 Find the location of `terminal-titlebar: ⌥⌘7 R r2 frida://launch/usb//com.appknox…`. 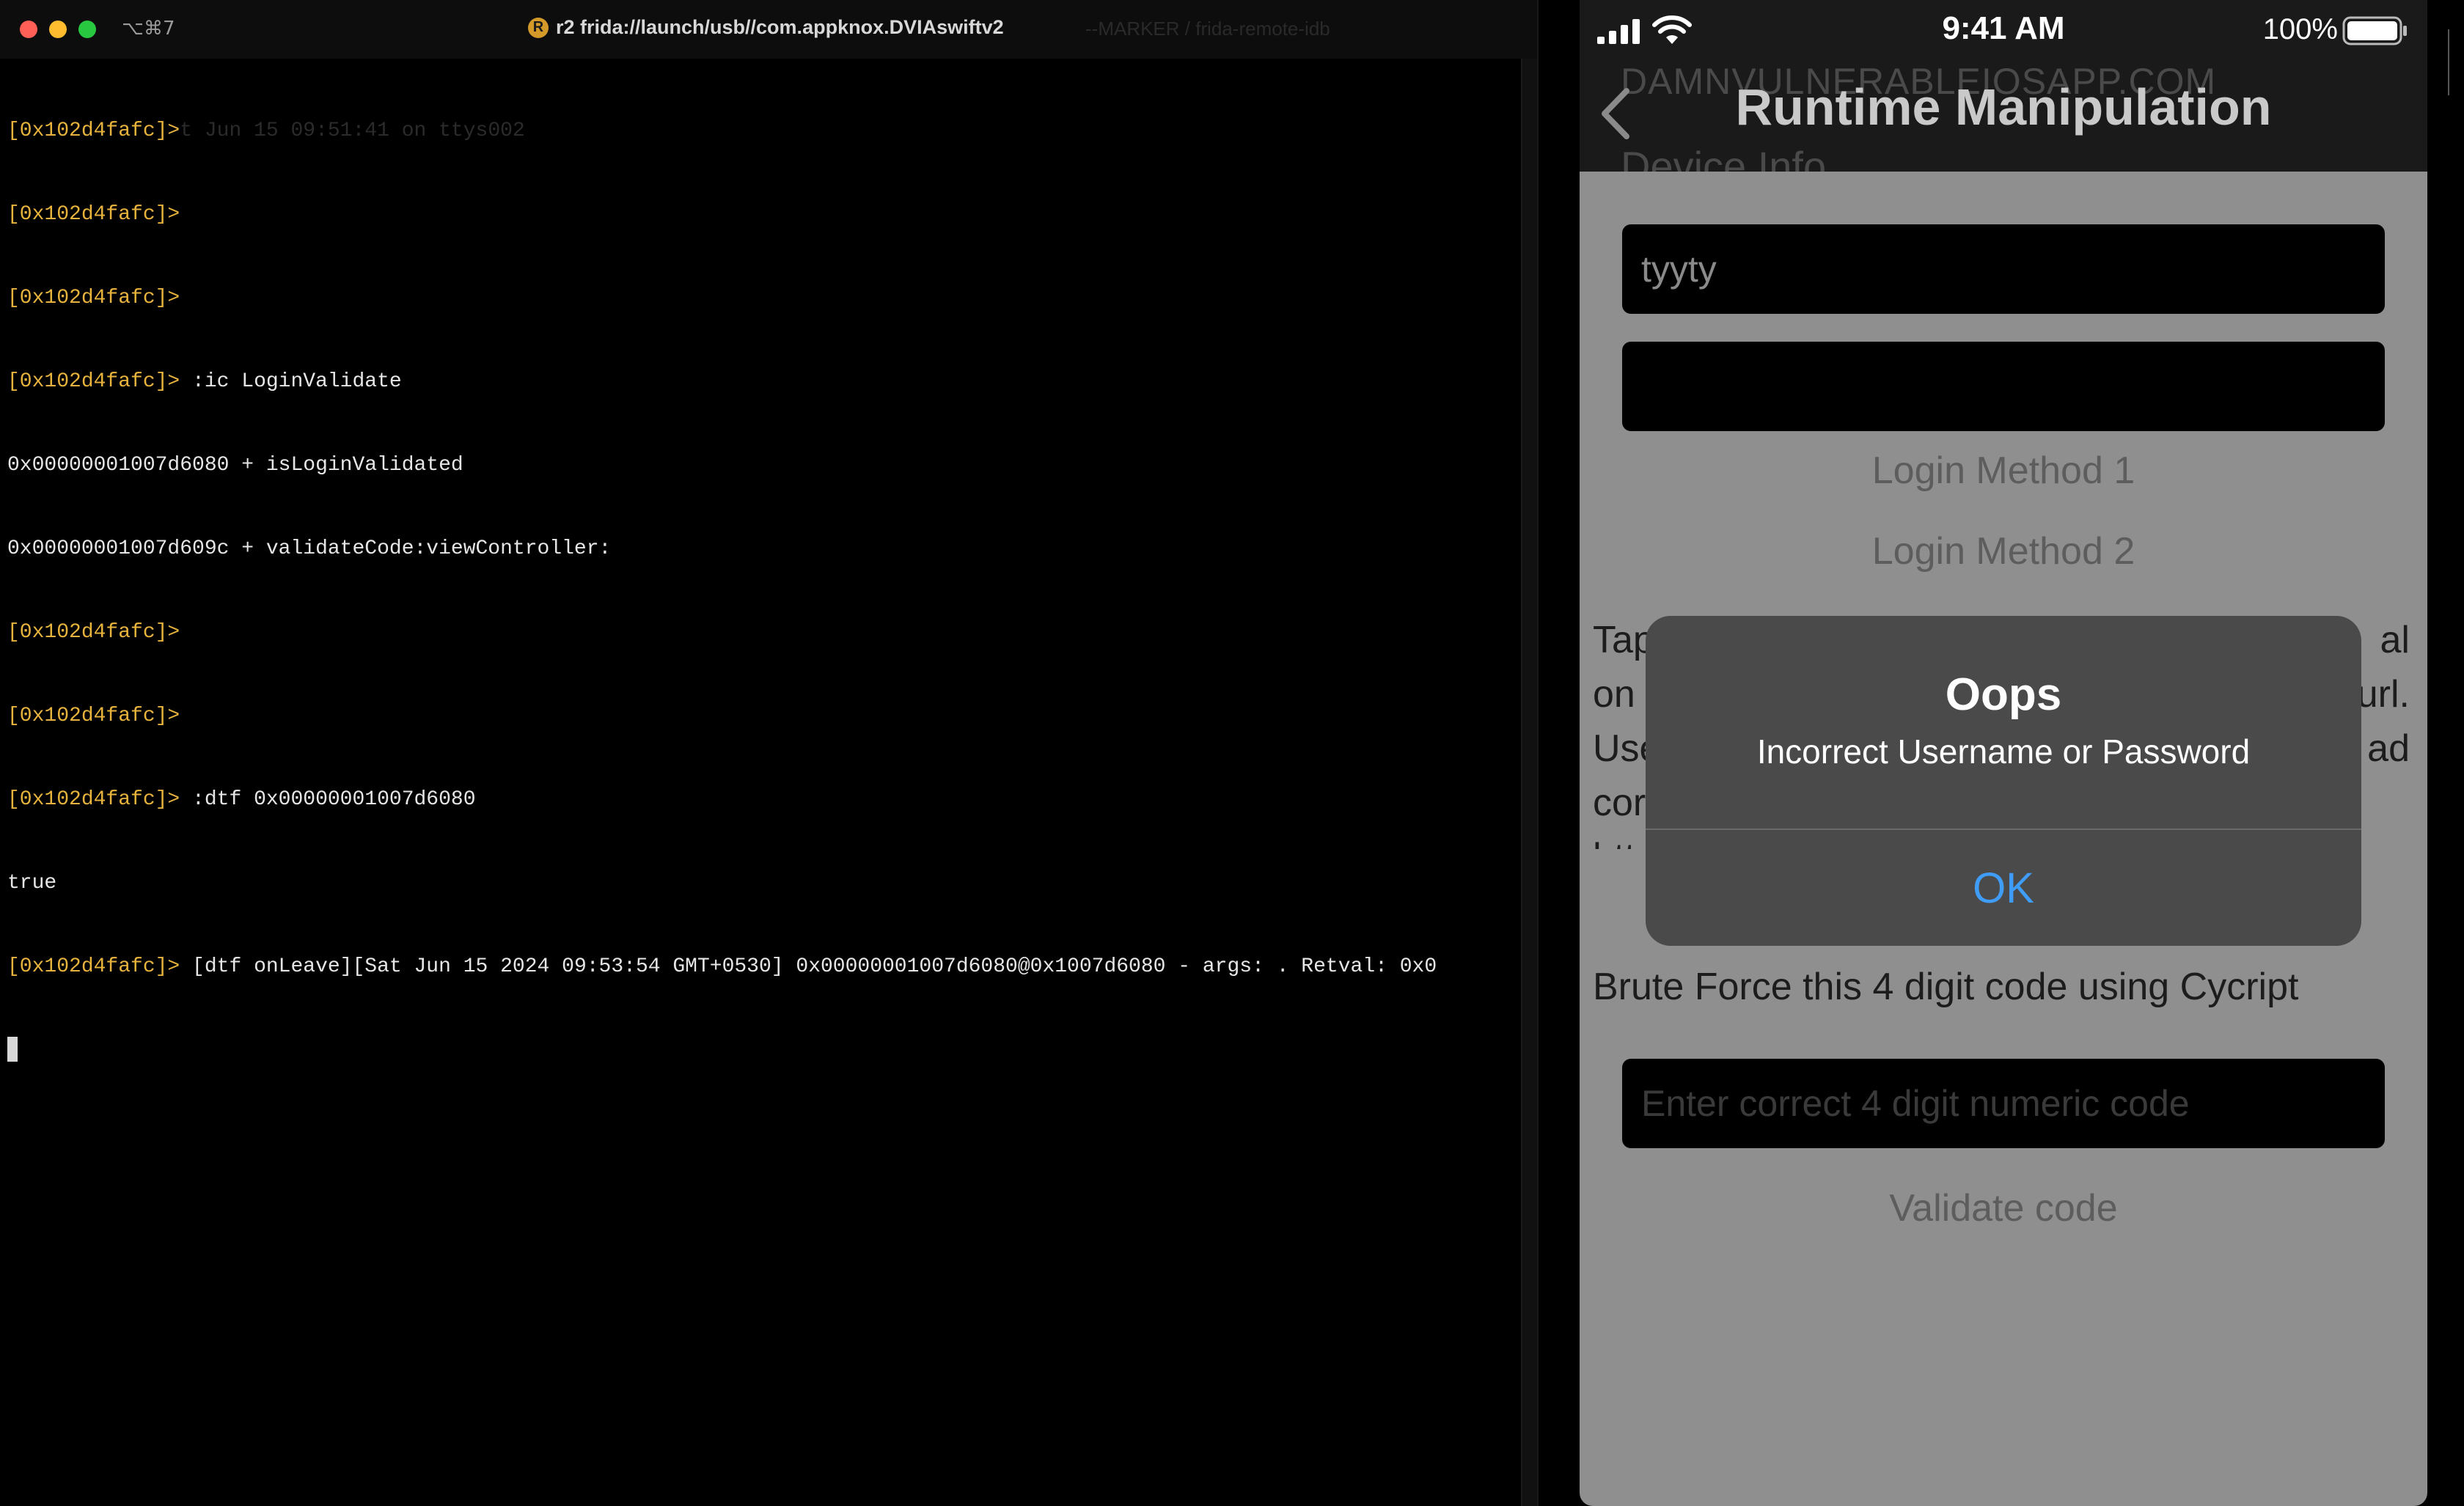

terminal-titlebar: ⌥⌘7 R r2 frida://launch/usb//com.appknox… is located at coordinates (768, 29).